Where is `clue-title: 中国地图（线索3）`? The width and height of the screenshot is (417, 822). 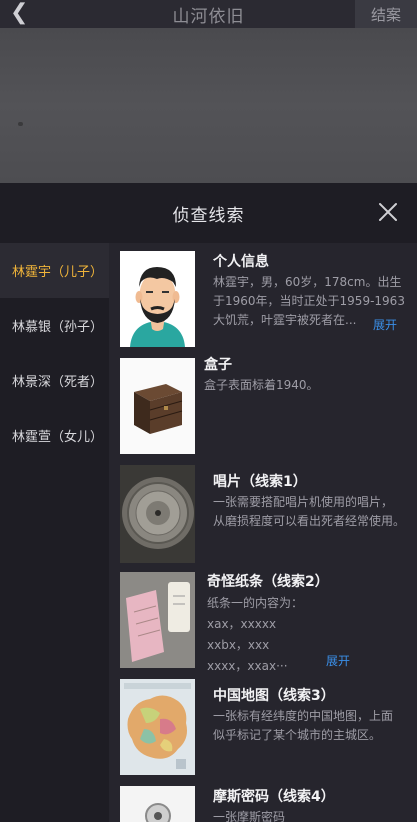 clue-title: 中国地图（线索3） is located at coordinates (274, 696).